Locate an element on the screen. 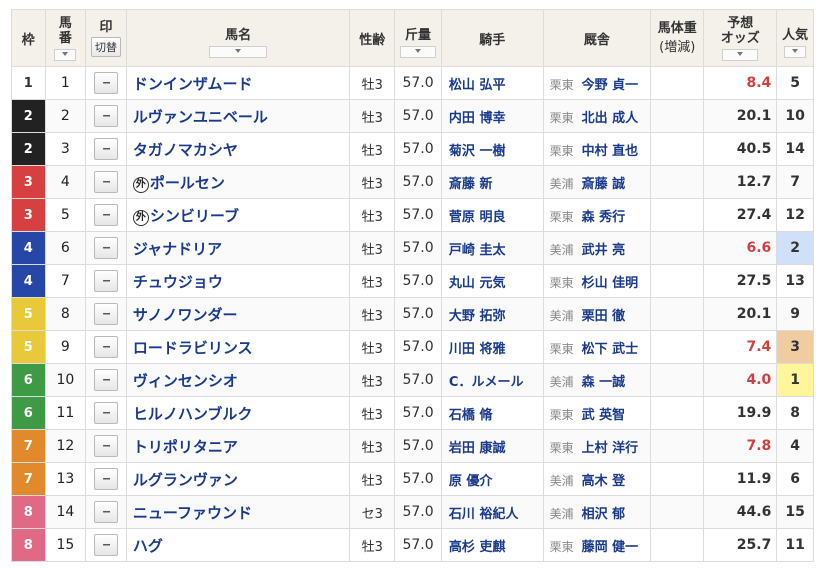 The image size is (816, 569). sort-horse-name-button is located at coordinates (238, 52).